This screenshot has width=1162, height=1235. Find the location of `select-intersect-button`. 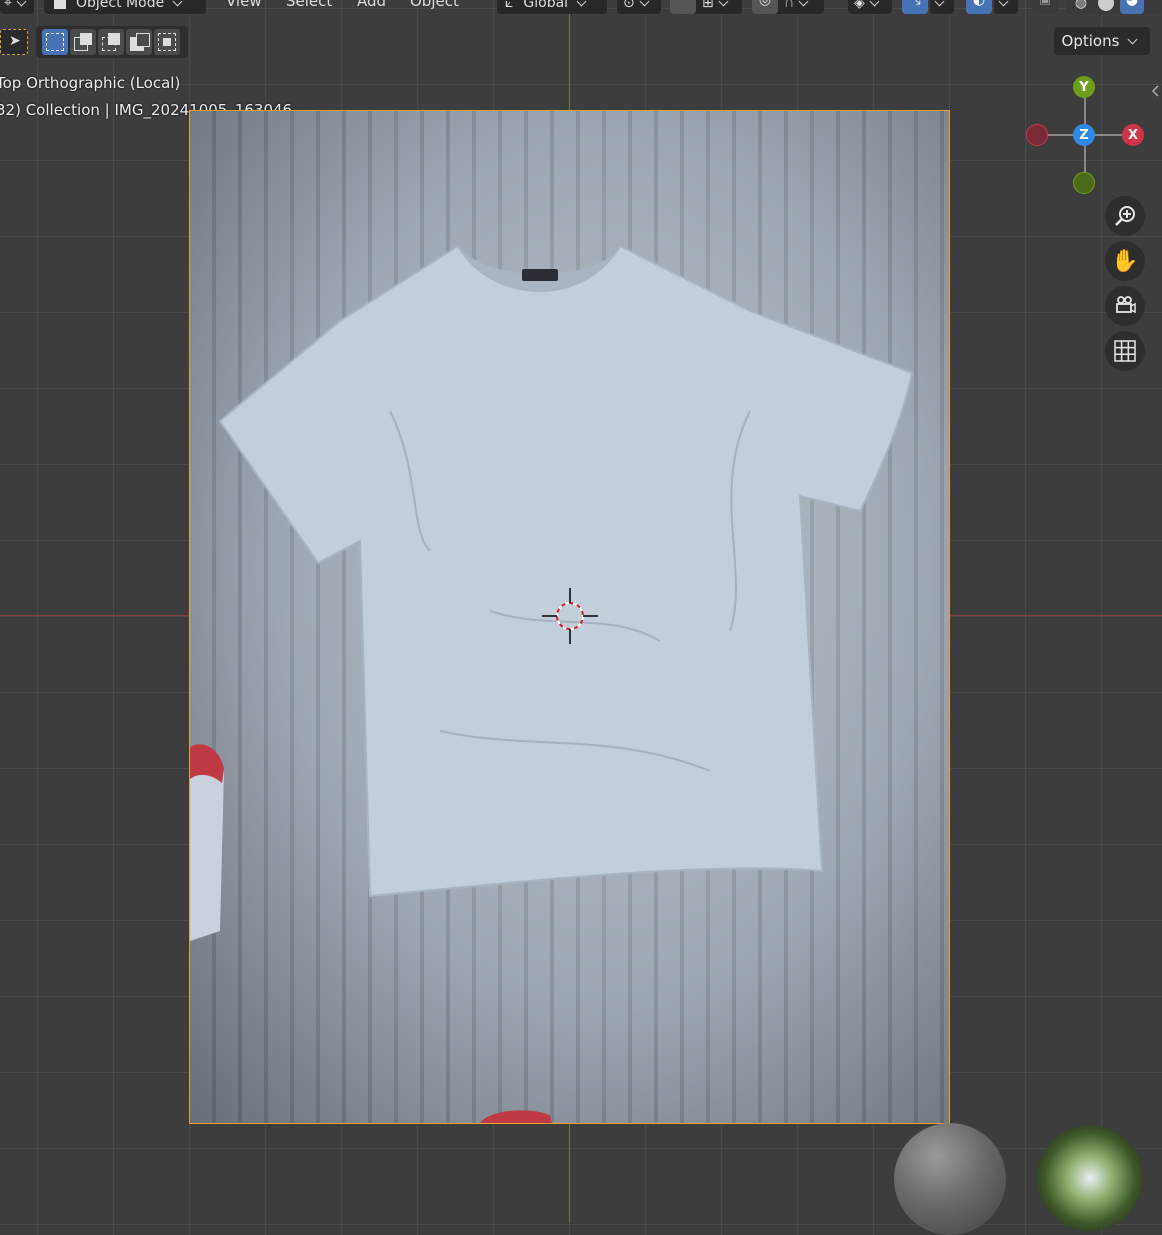

select-intersect-button is located at coordinates (167, 42).